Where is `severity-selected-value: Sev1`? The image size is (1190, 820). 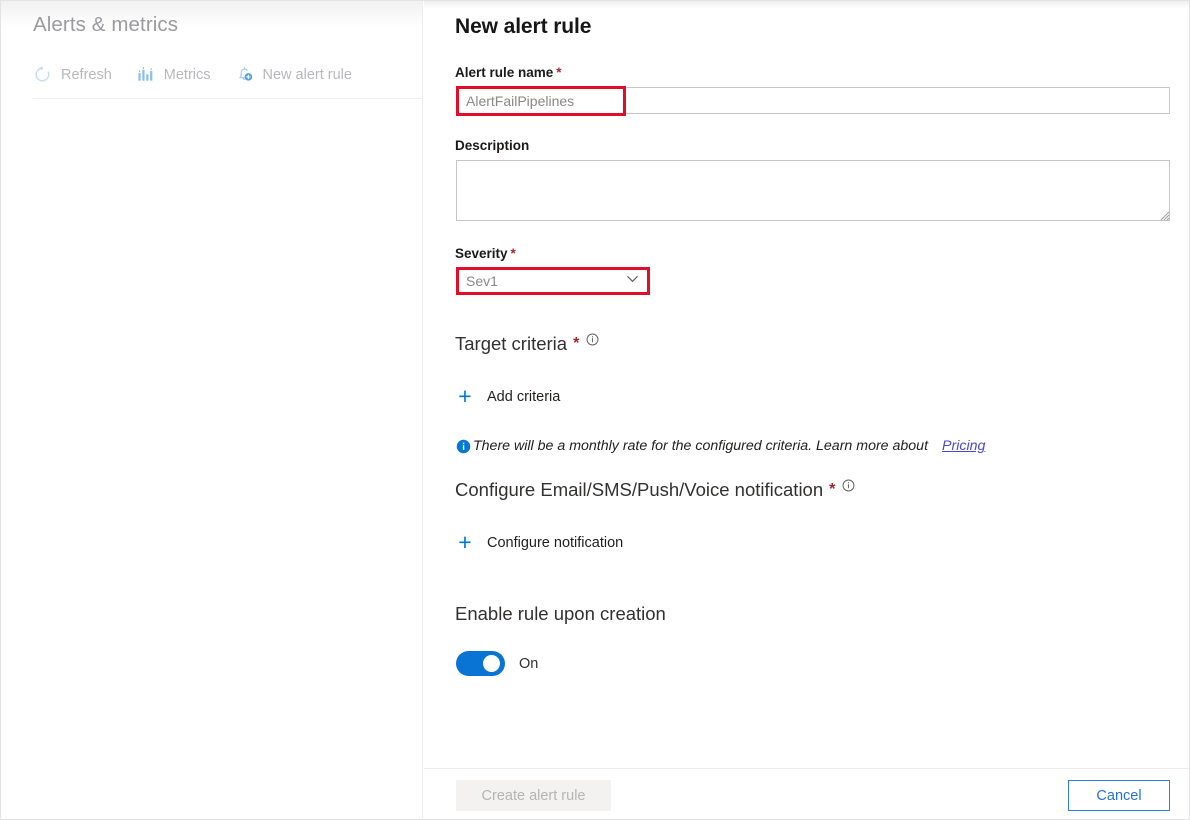 severity-selected-value: Sev1 is located at coordinates (482, 281).